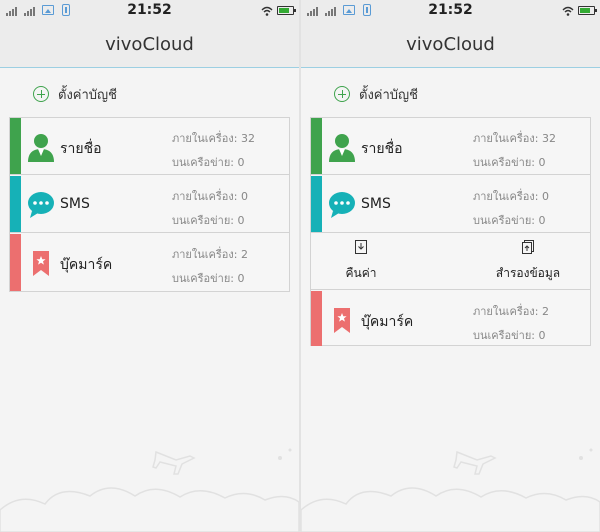 The width and height of the screenshot is (600, 532). Describe the element at coordinates (450, 262) in the screenshot. I see `sms-action-row: คืนค่า สำรองข้อมูล` at that location.